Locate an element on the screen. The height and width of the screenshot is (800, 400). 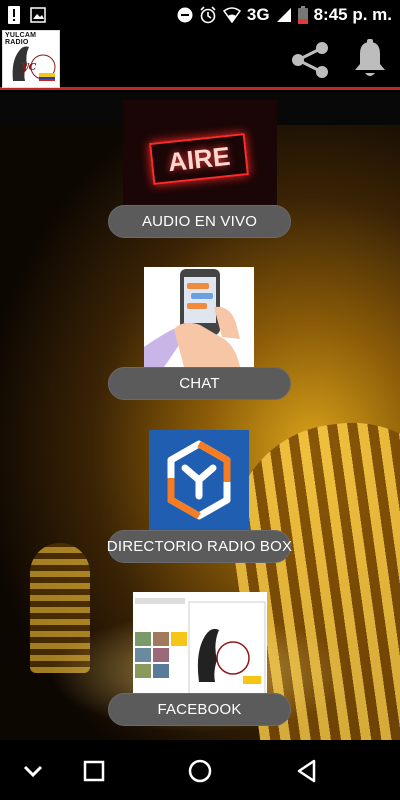
logo-monogram: yc is located at coordinates (29, 66).